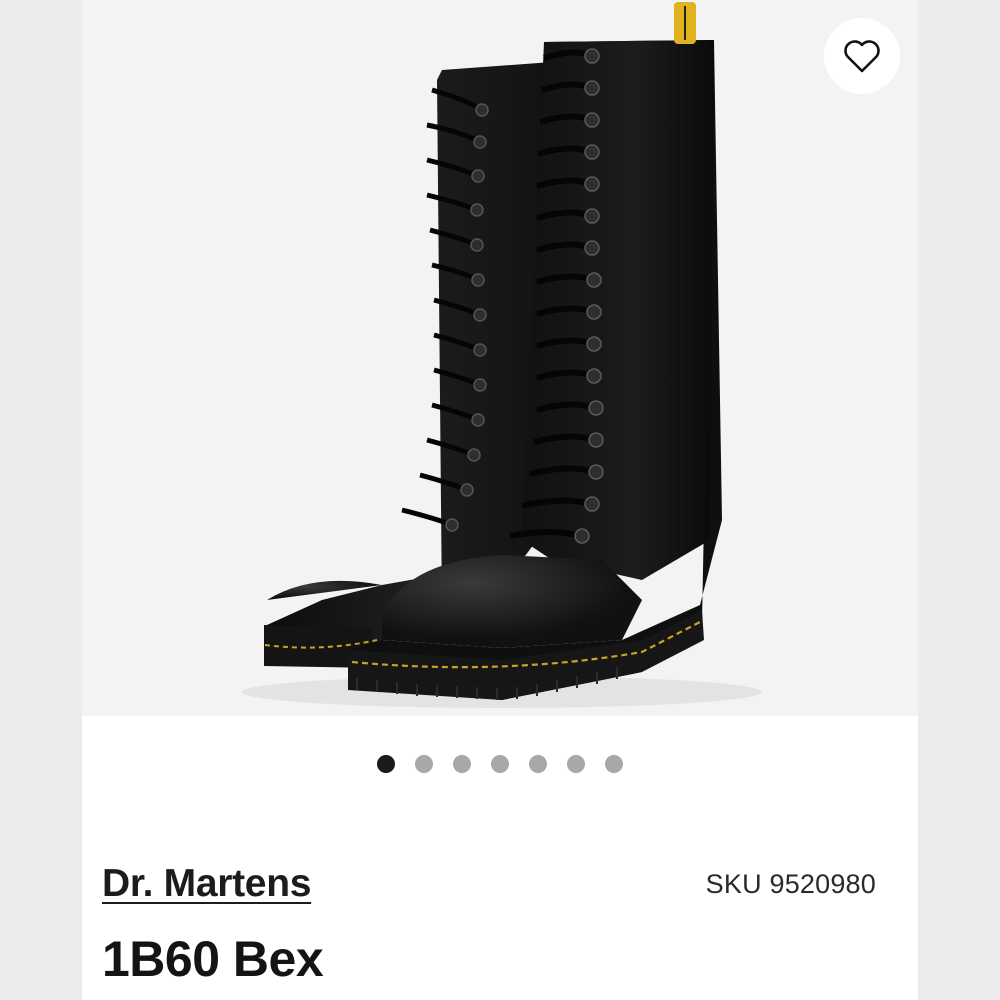  What do you see at coordinates (213, 959) in the screenshot?
I see `product-name: 1B60 Bex` at bounding box center [213, 959].